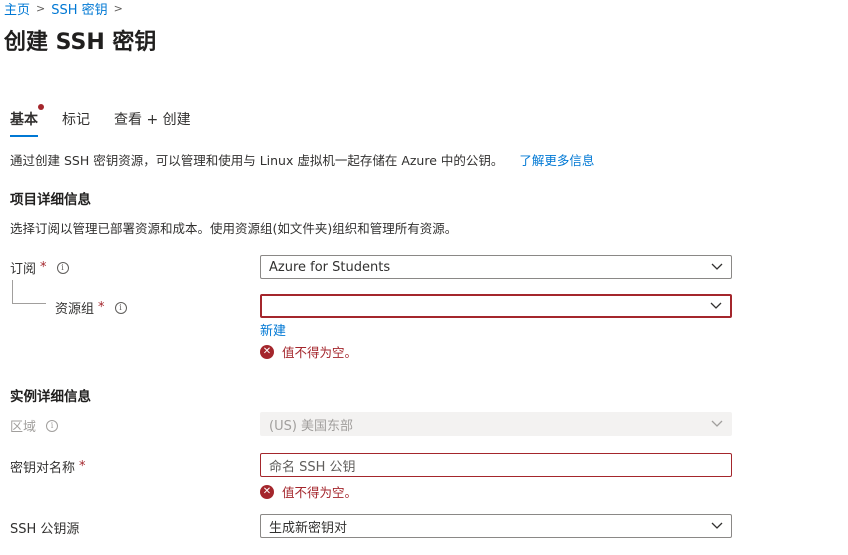 The image size is (848, 555). What do you see at coordinates (23, 427) in the screenshot?
I see `region-label-text: 区域` at bounding box center [23, 427].